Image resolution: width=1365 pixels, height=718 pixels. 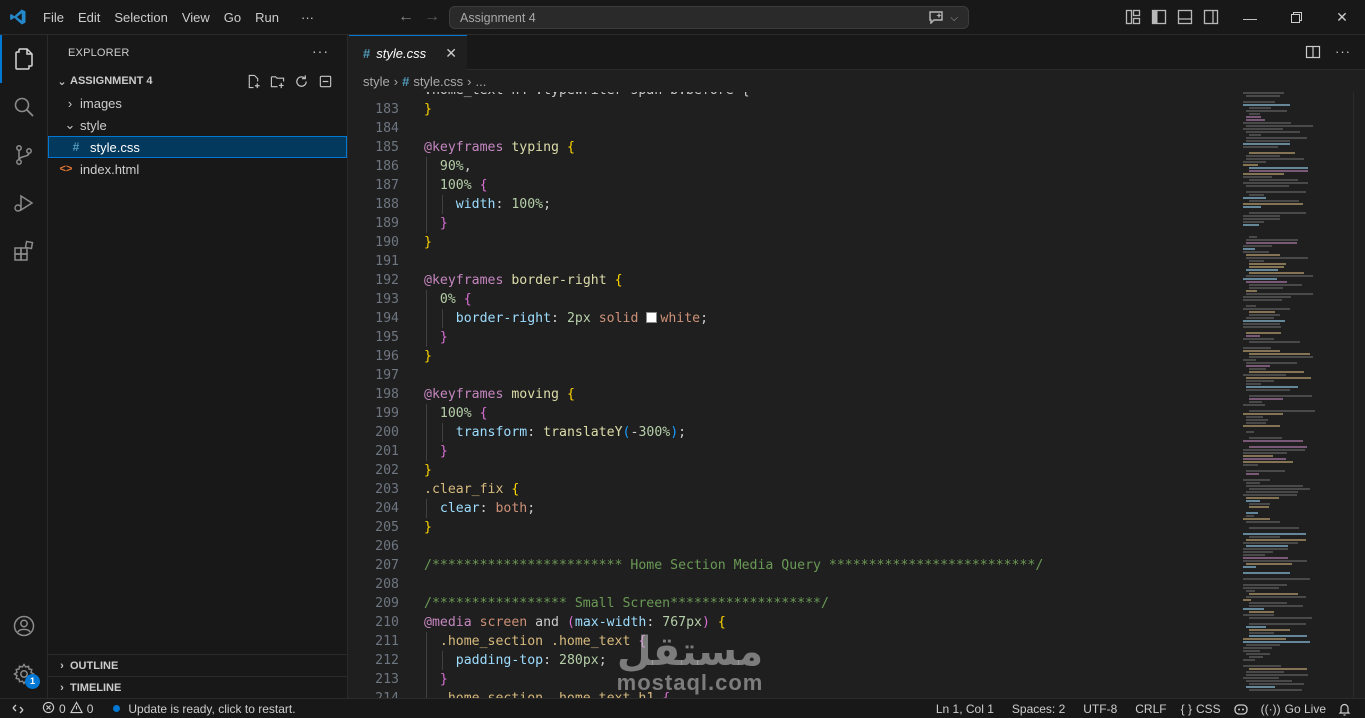 What do you see at coordinates (376, 81) in the screenshot?
I see `breadcrumb-folder: style` at bounding box center [376, 81].